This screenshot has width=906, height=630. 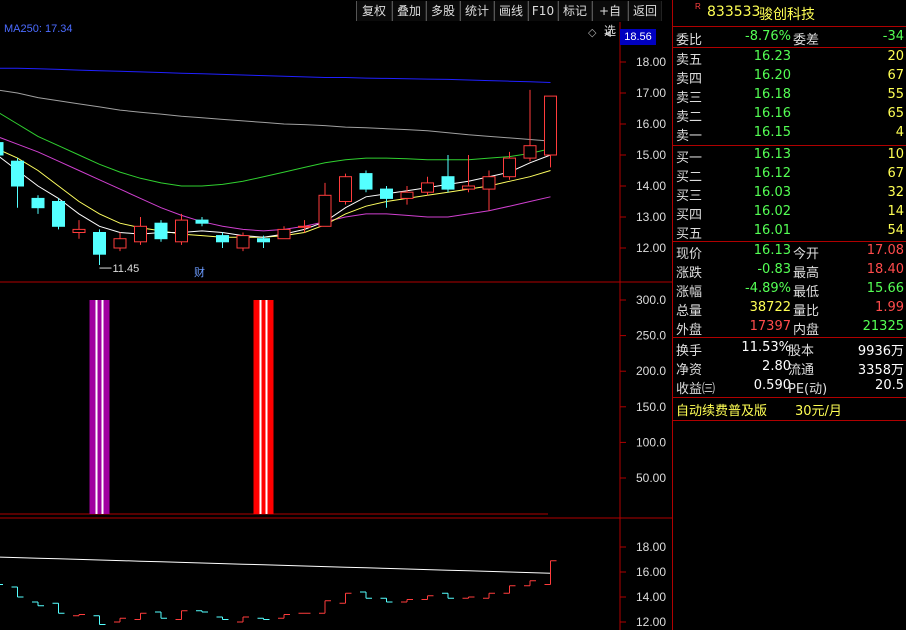 What do you see at coordinates (443, 11) in the screenshot?
I see `toolbar-button-2: 多股` at bounding box center [443, 11].